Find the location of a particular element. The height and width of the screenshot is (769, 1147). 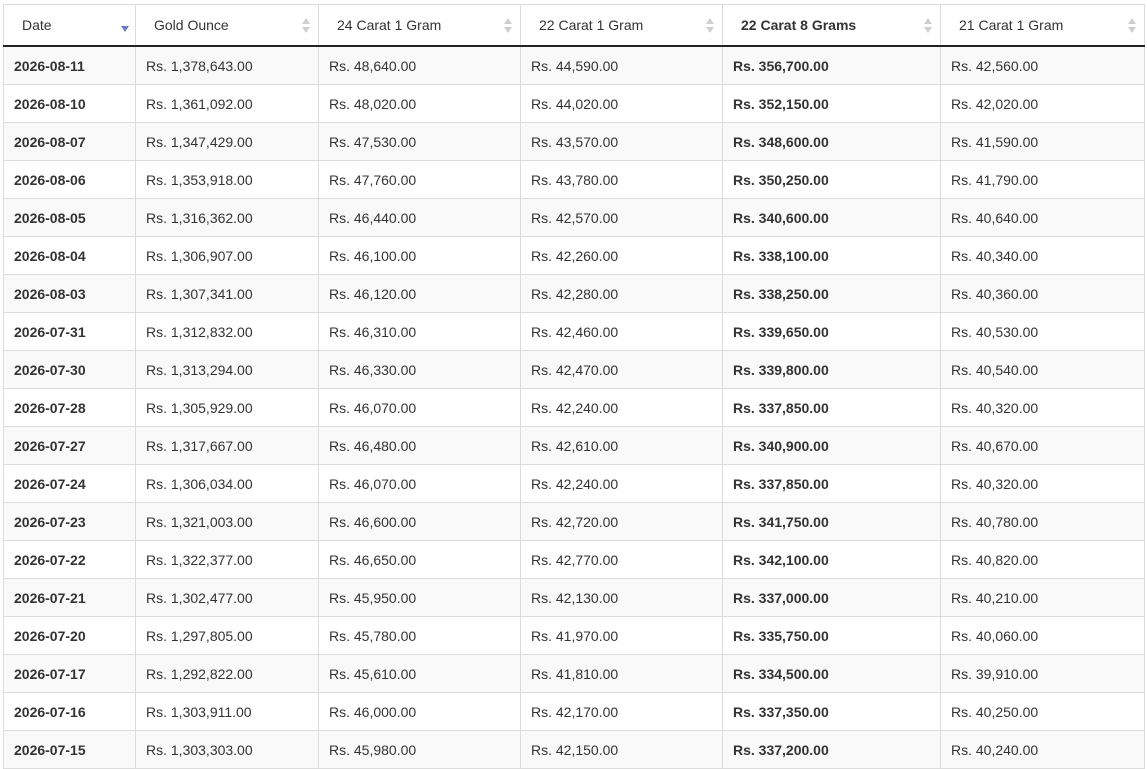

carat21-1g-cell: Rs. 40,240.00 is located at coordinates (1042, 749).